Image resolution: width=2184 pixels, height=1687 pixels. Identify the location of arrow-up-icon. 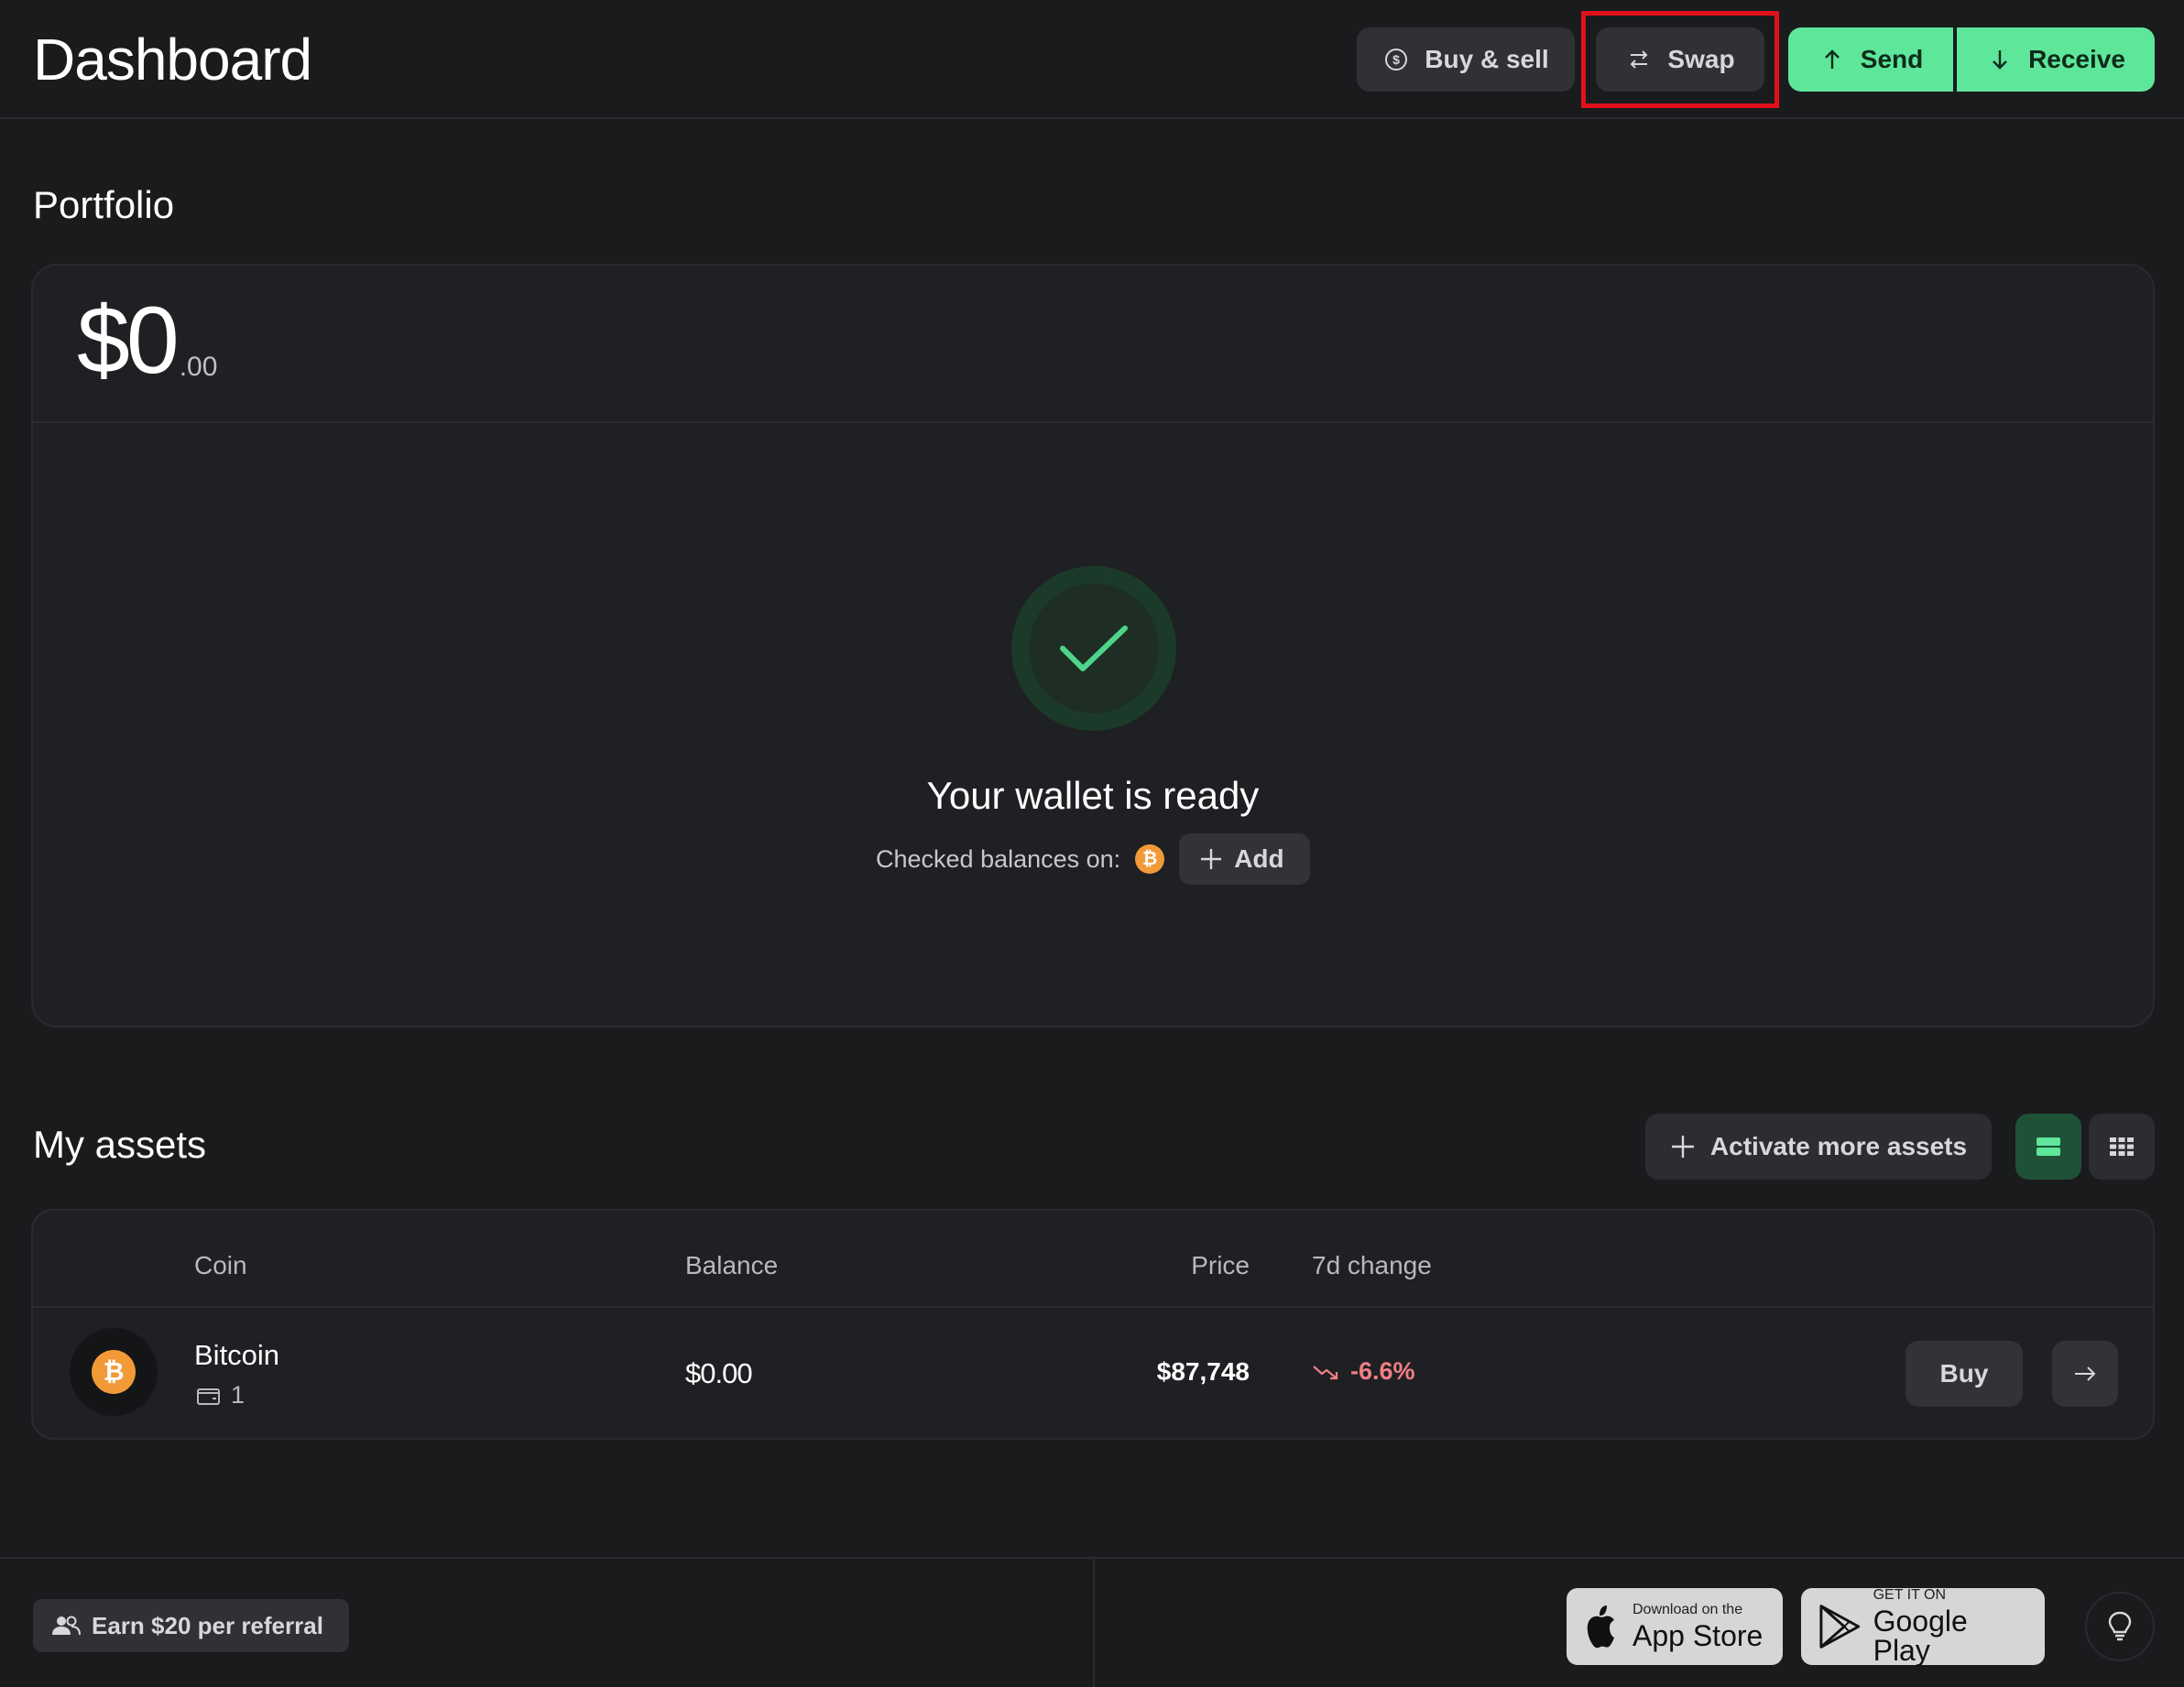
(1832, 59).